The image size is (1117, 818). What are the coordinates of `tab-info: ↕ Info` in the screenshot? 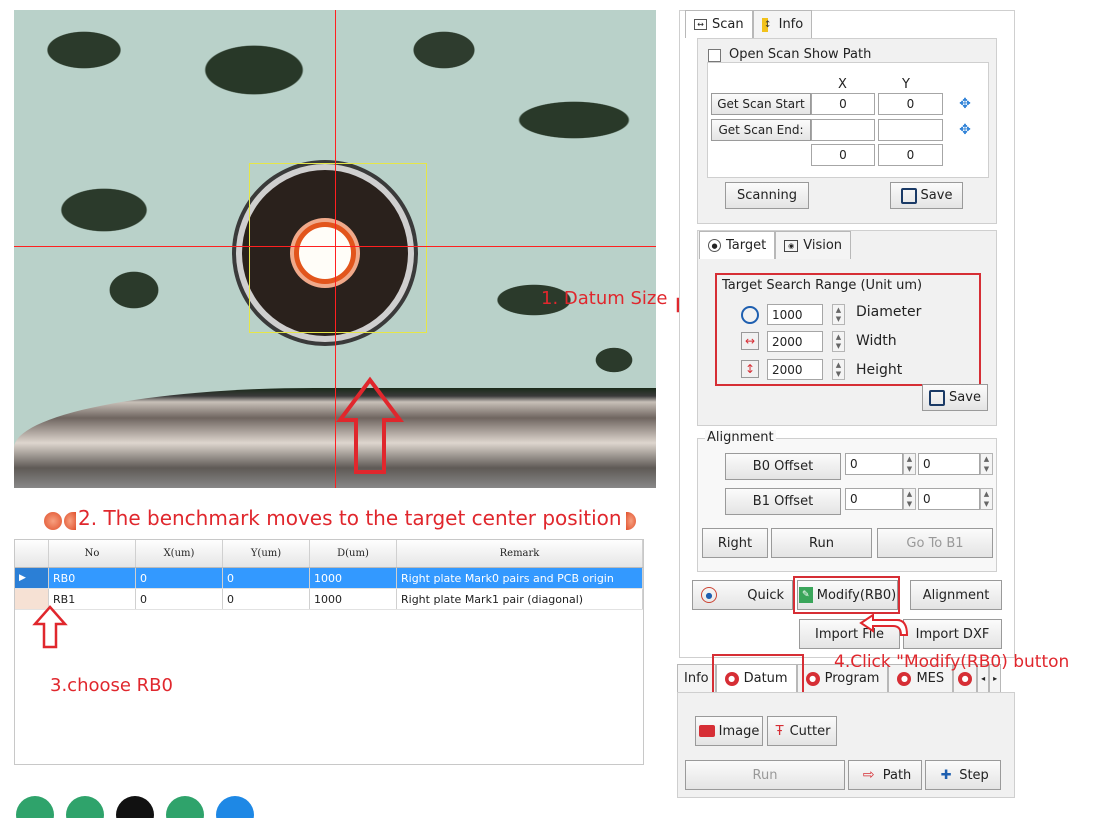 It's located at (782, 24).